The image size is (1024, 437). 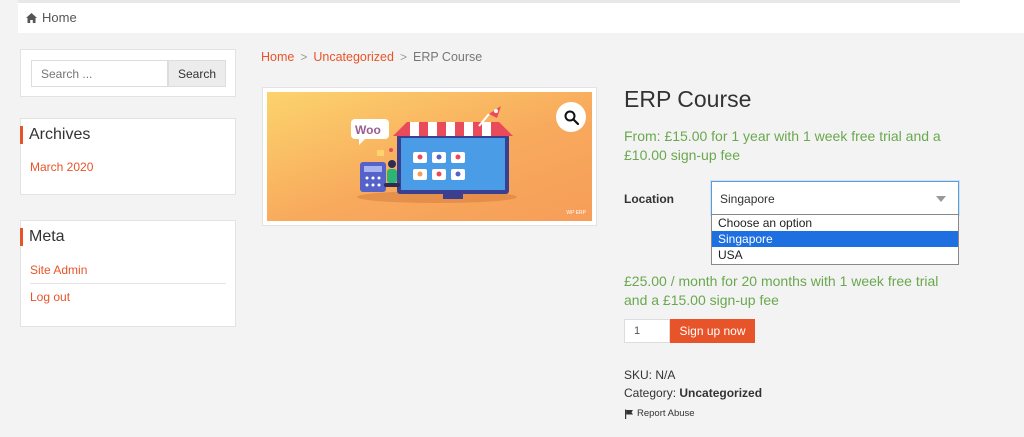 What do you see at coordinates (649, 199) in the screenshot?
I see `location-label: Location` at bounding box center [649, 199].